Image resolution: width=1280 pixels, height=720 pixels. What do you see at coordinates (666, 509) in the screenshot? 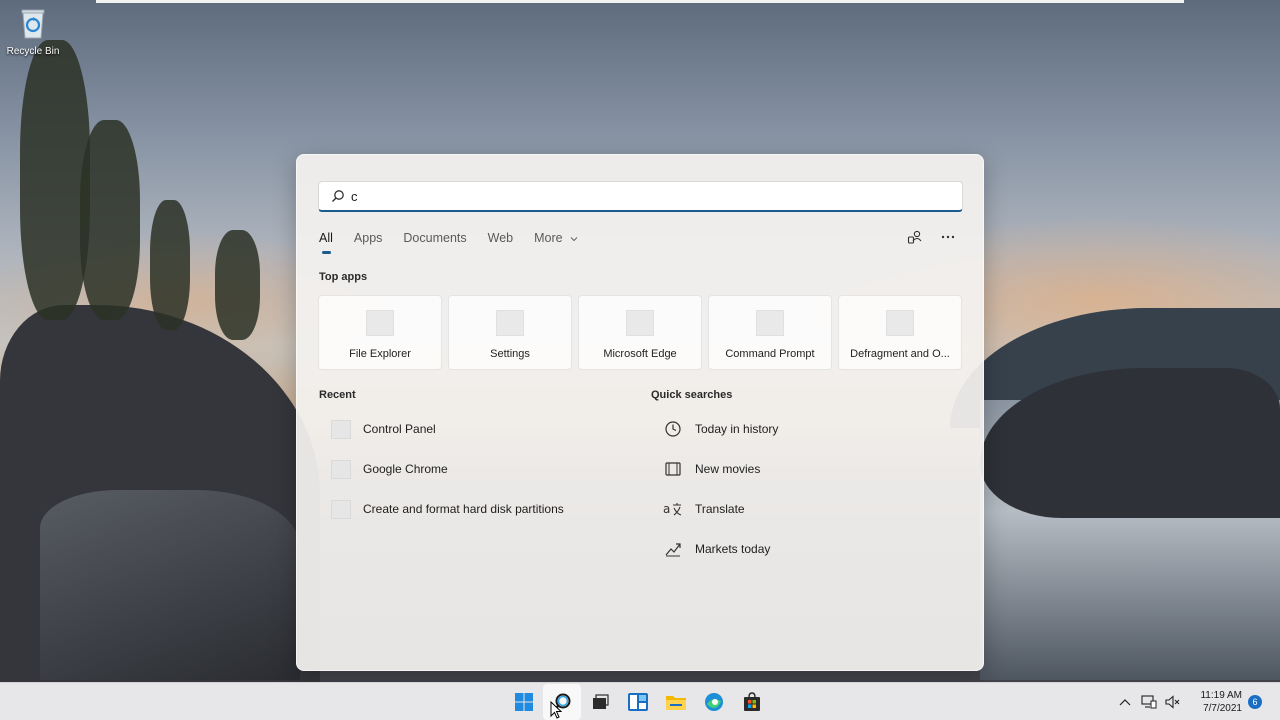
I see `svg-text: a` at bounding box center [666, 509].